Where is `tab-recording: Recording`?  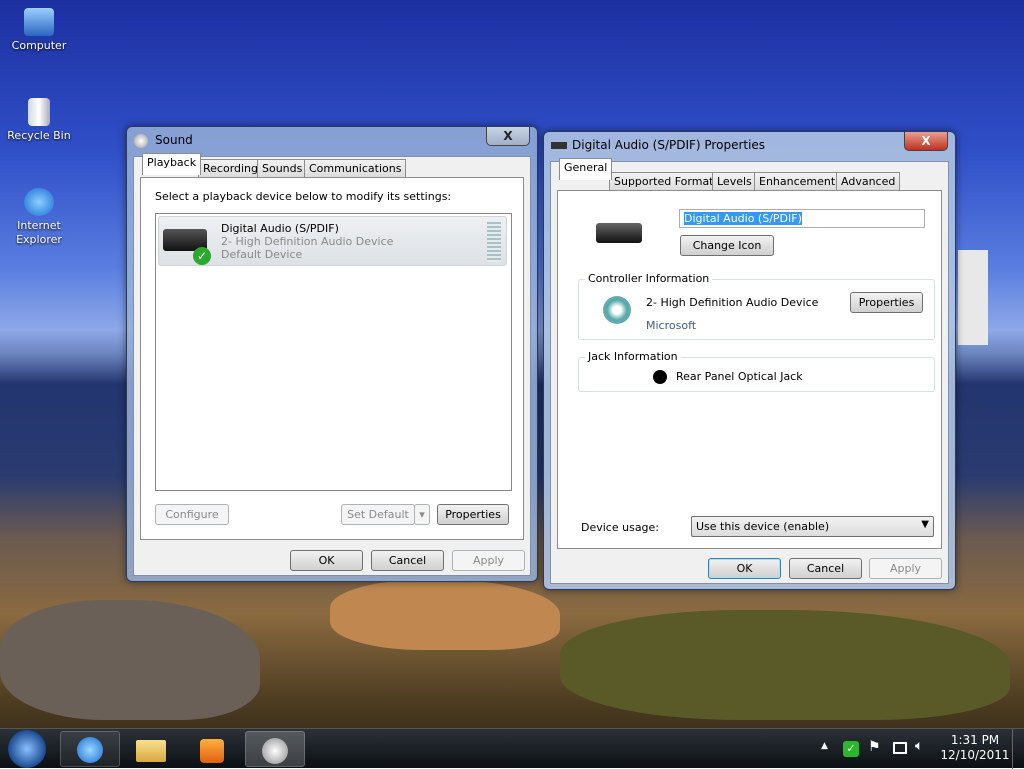
tab-recording: Recording is located at coordinates (231, 168).